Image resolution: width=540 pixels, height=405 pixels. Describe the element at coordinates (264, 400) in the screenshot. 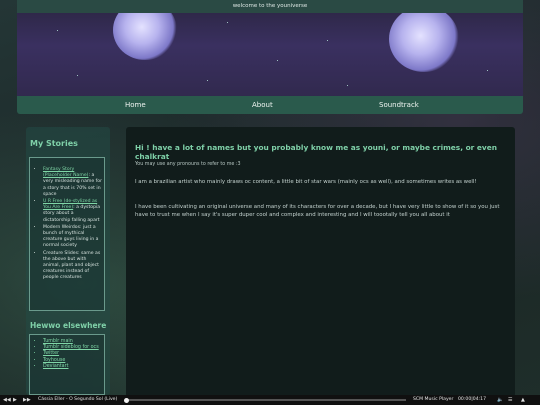

I see `progress-bar` at that location.